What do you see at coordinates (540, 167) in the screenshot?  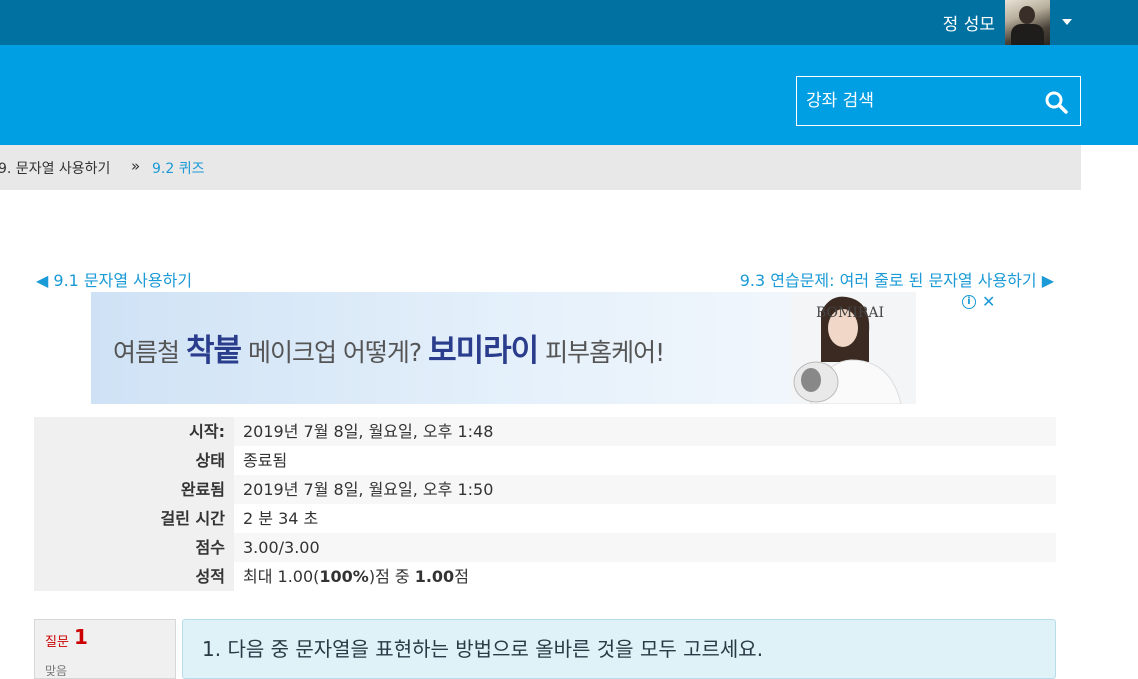 I see `breadcrumb: 9. 문자열 사용하기 » 9.2 퀴즈` at bounding box center [540, 167].